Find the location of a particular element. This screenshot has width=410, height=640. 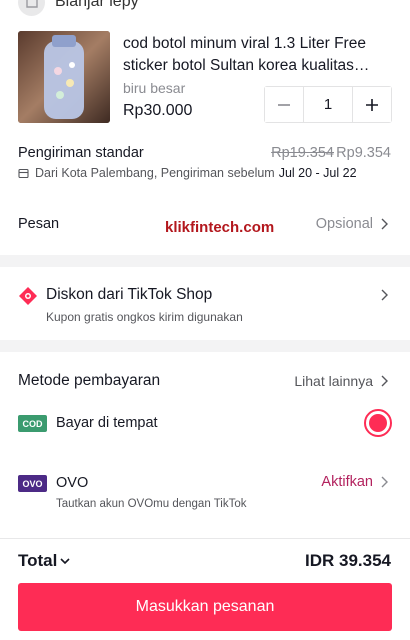

increase-quantity-button is located at coordinates (372, 104).